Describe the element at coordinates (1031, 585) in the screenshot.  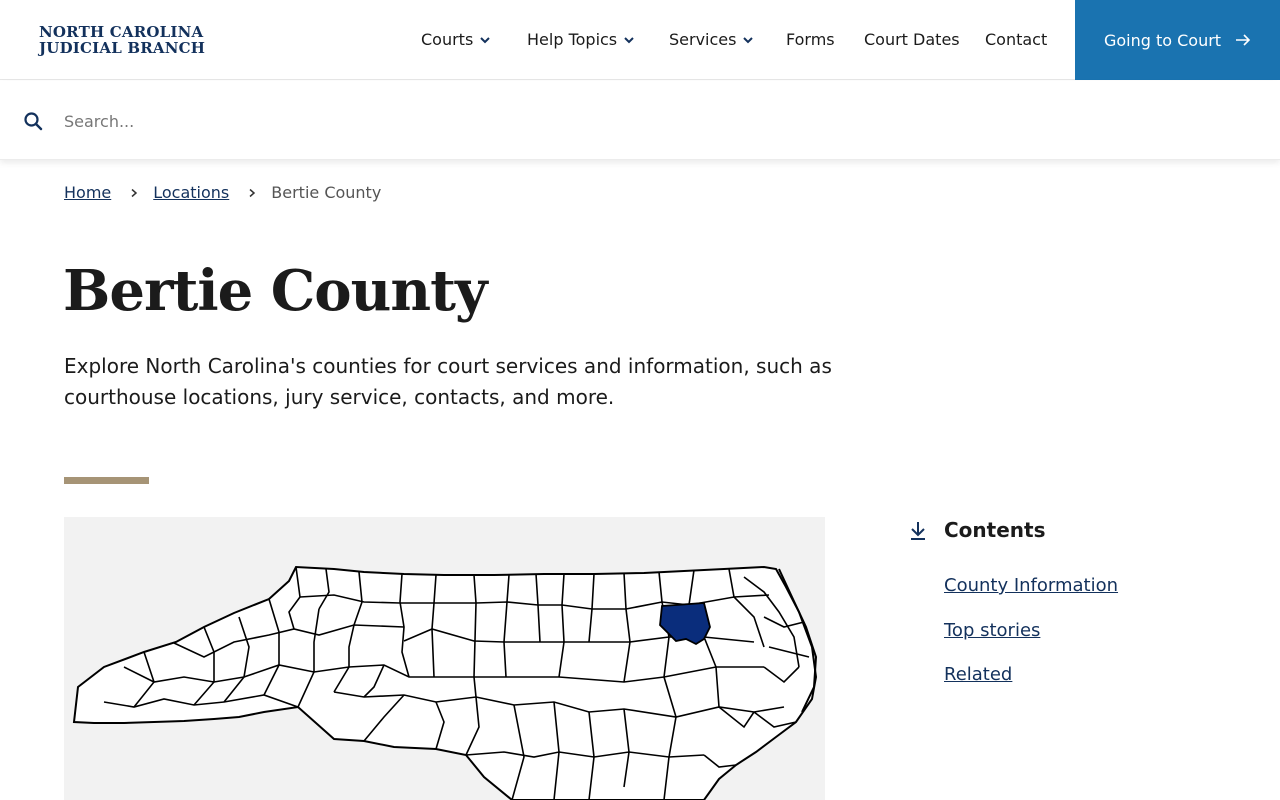
I see `contents-link-county-information: County Information` at that location.